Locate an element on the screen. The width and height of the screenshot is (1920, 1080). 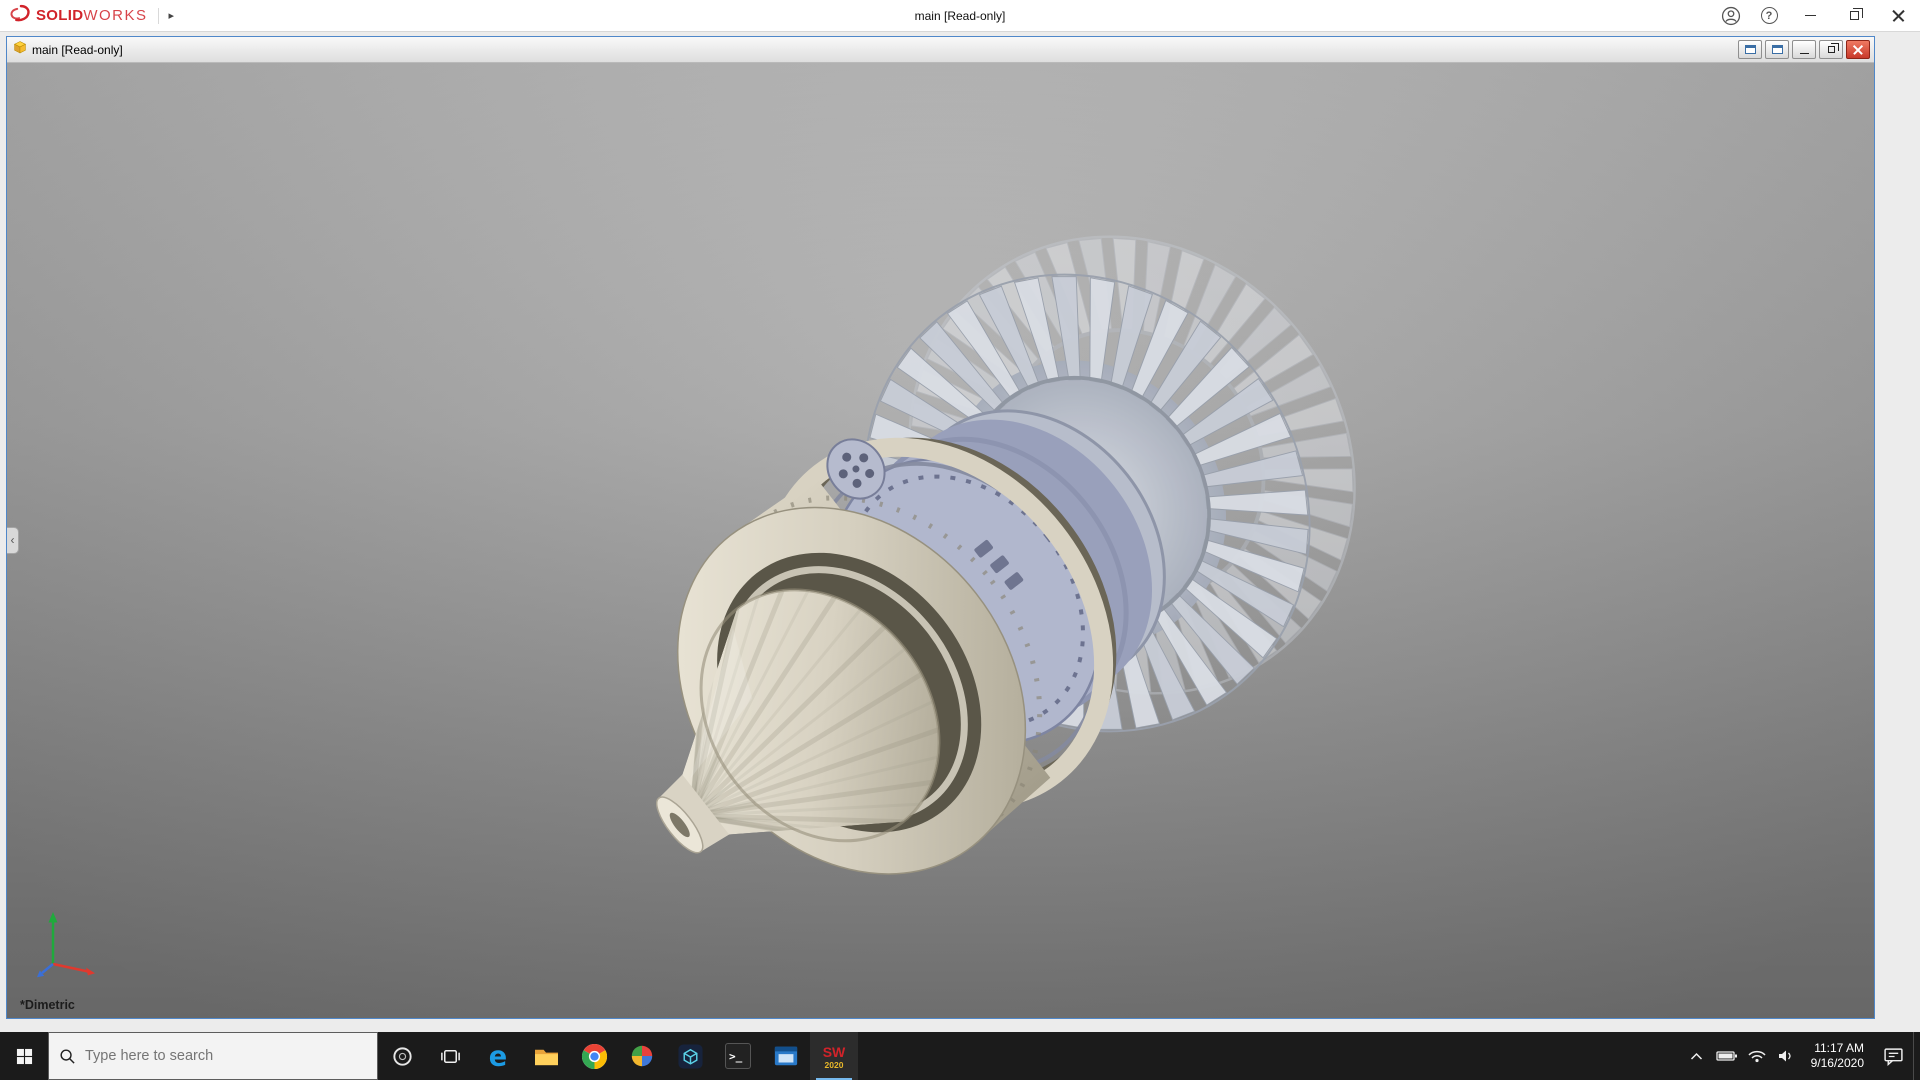
windows-logo-icon is located at coordinates (24, 1056).